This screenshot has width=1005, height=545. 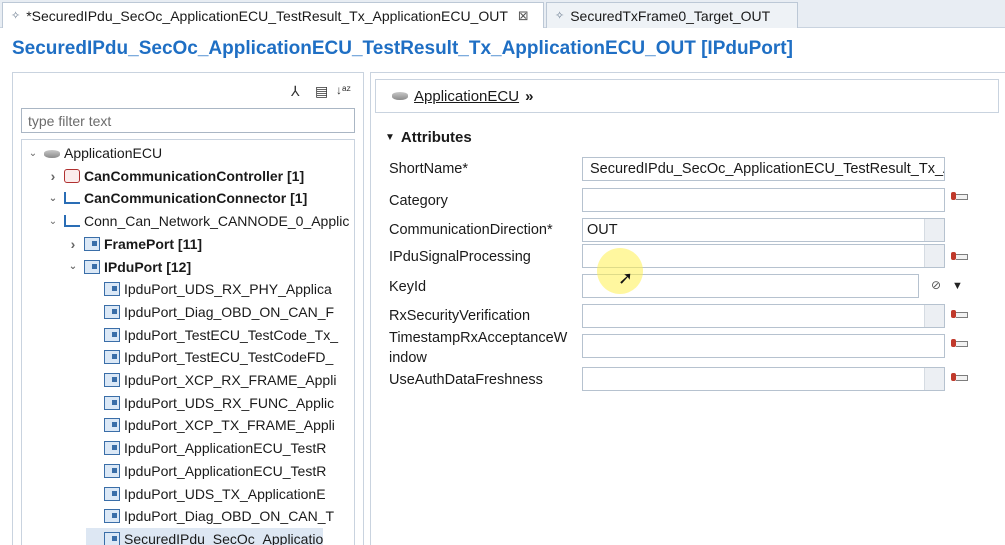 I want to click on use-auth-data-freshness-field, so click(x=763, y=379).